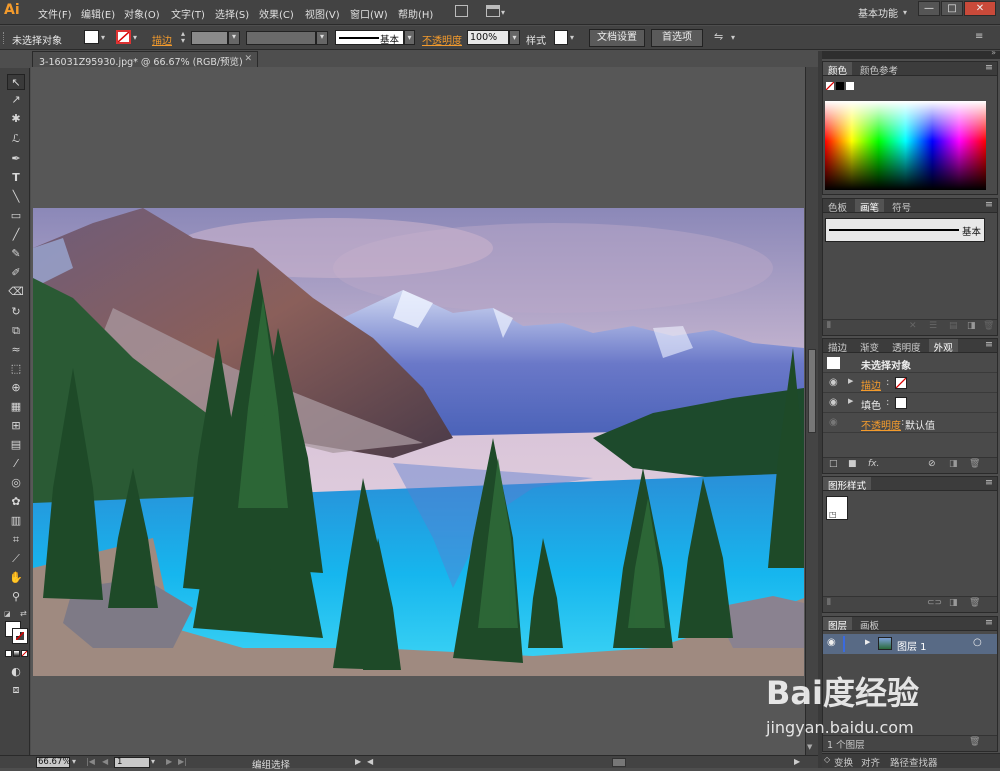 This screenshot has width=1000, height=771. Describe the element at coordinates (952, 8) in the screenshot. I see `maximize-button: □` at that location.